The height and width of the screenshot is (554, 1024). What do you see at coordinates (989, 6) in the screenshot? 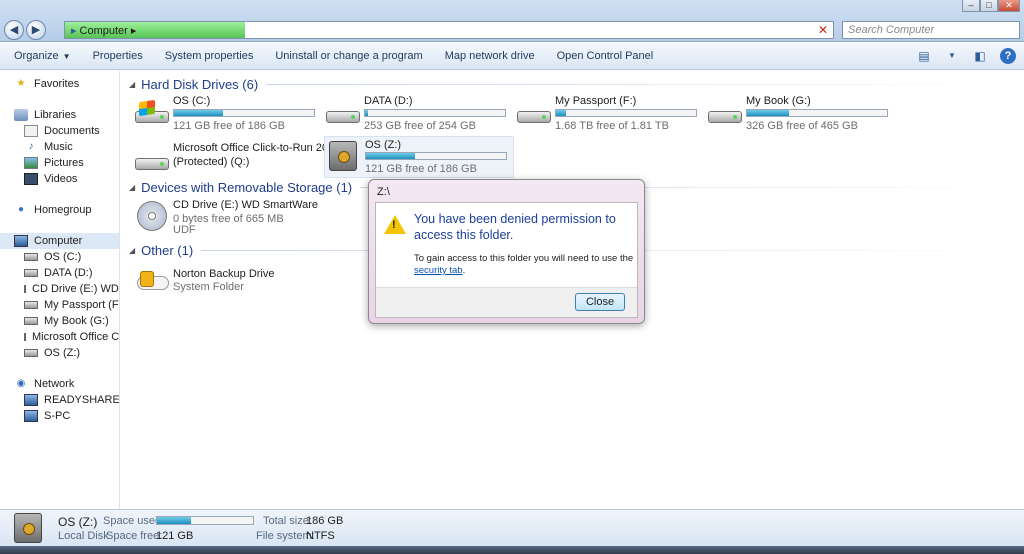
I see `maximize-icon: □` at bounding box center [989, 6].